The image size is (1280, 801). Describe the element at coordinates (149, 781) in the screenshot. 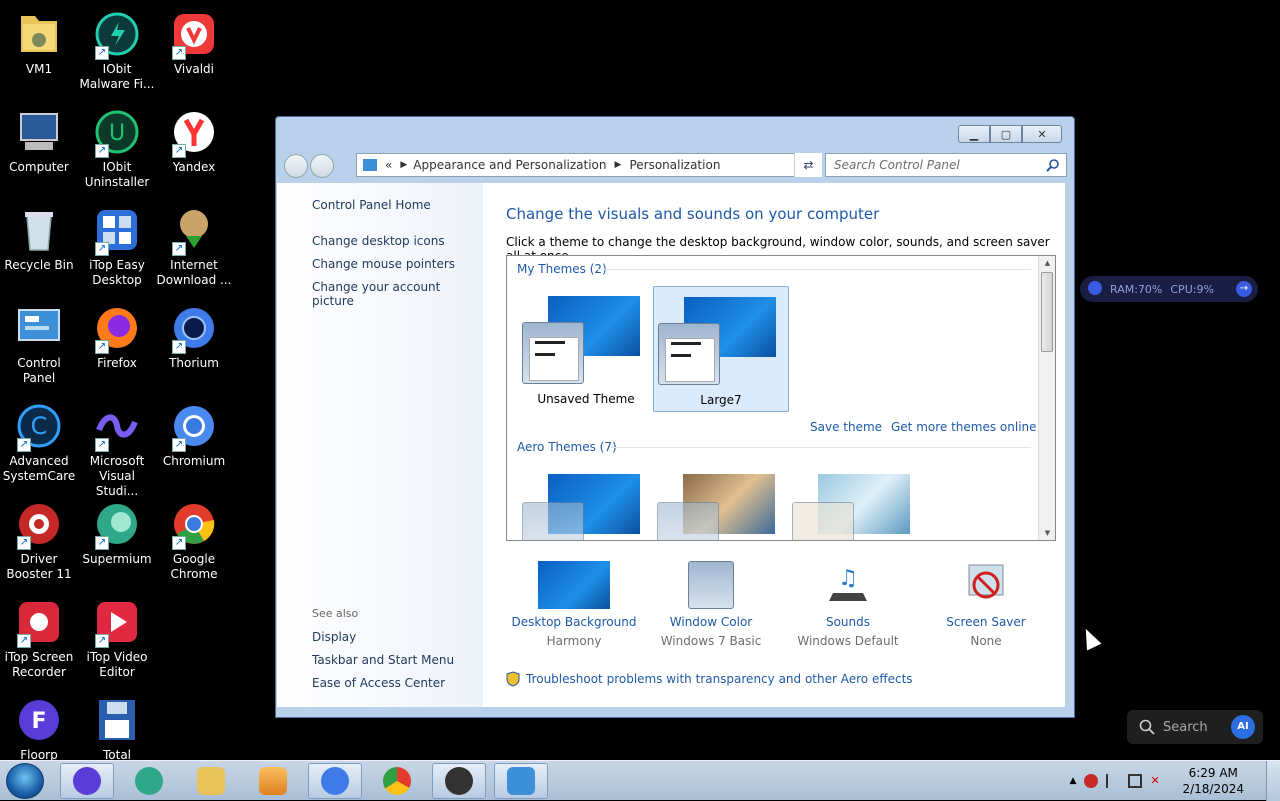

I see `taskbar-supermium` at that location.